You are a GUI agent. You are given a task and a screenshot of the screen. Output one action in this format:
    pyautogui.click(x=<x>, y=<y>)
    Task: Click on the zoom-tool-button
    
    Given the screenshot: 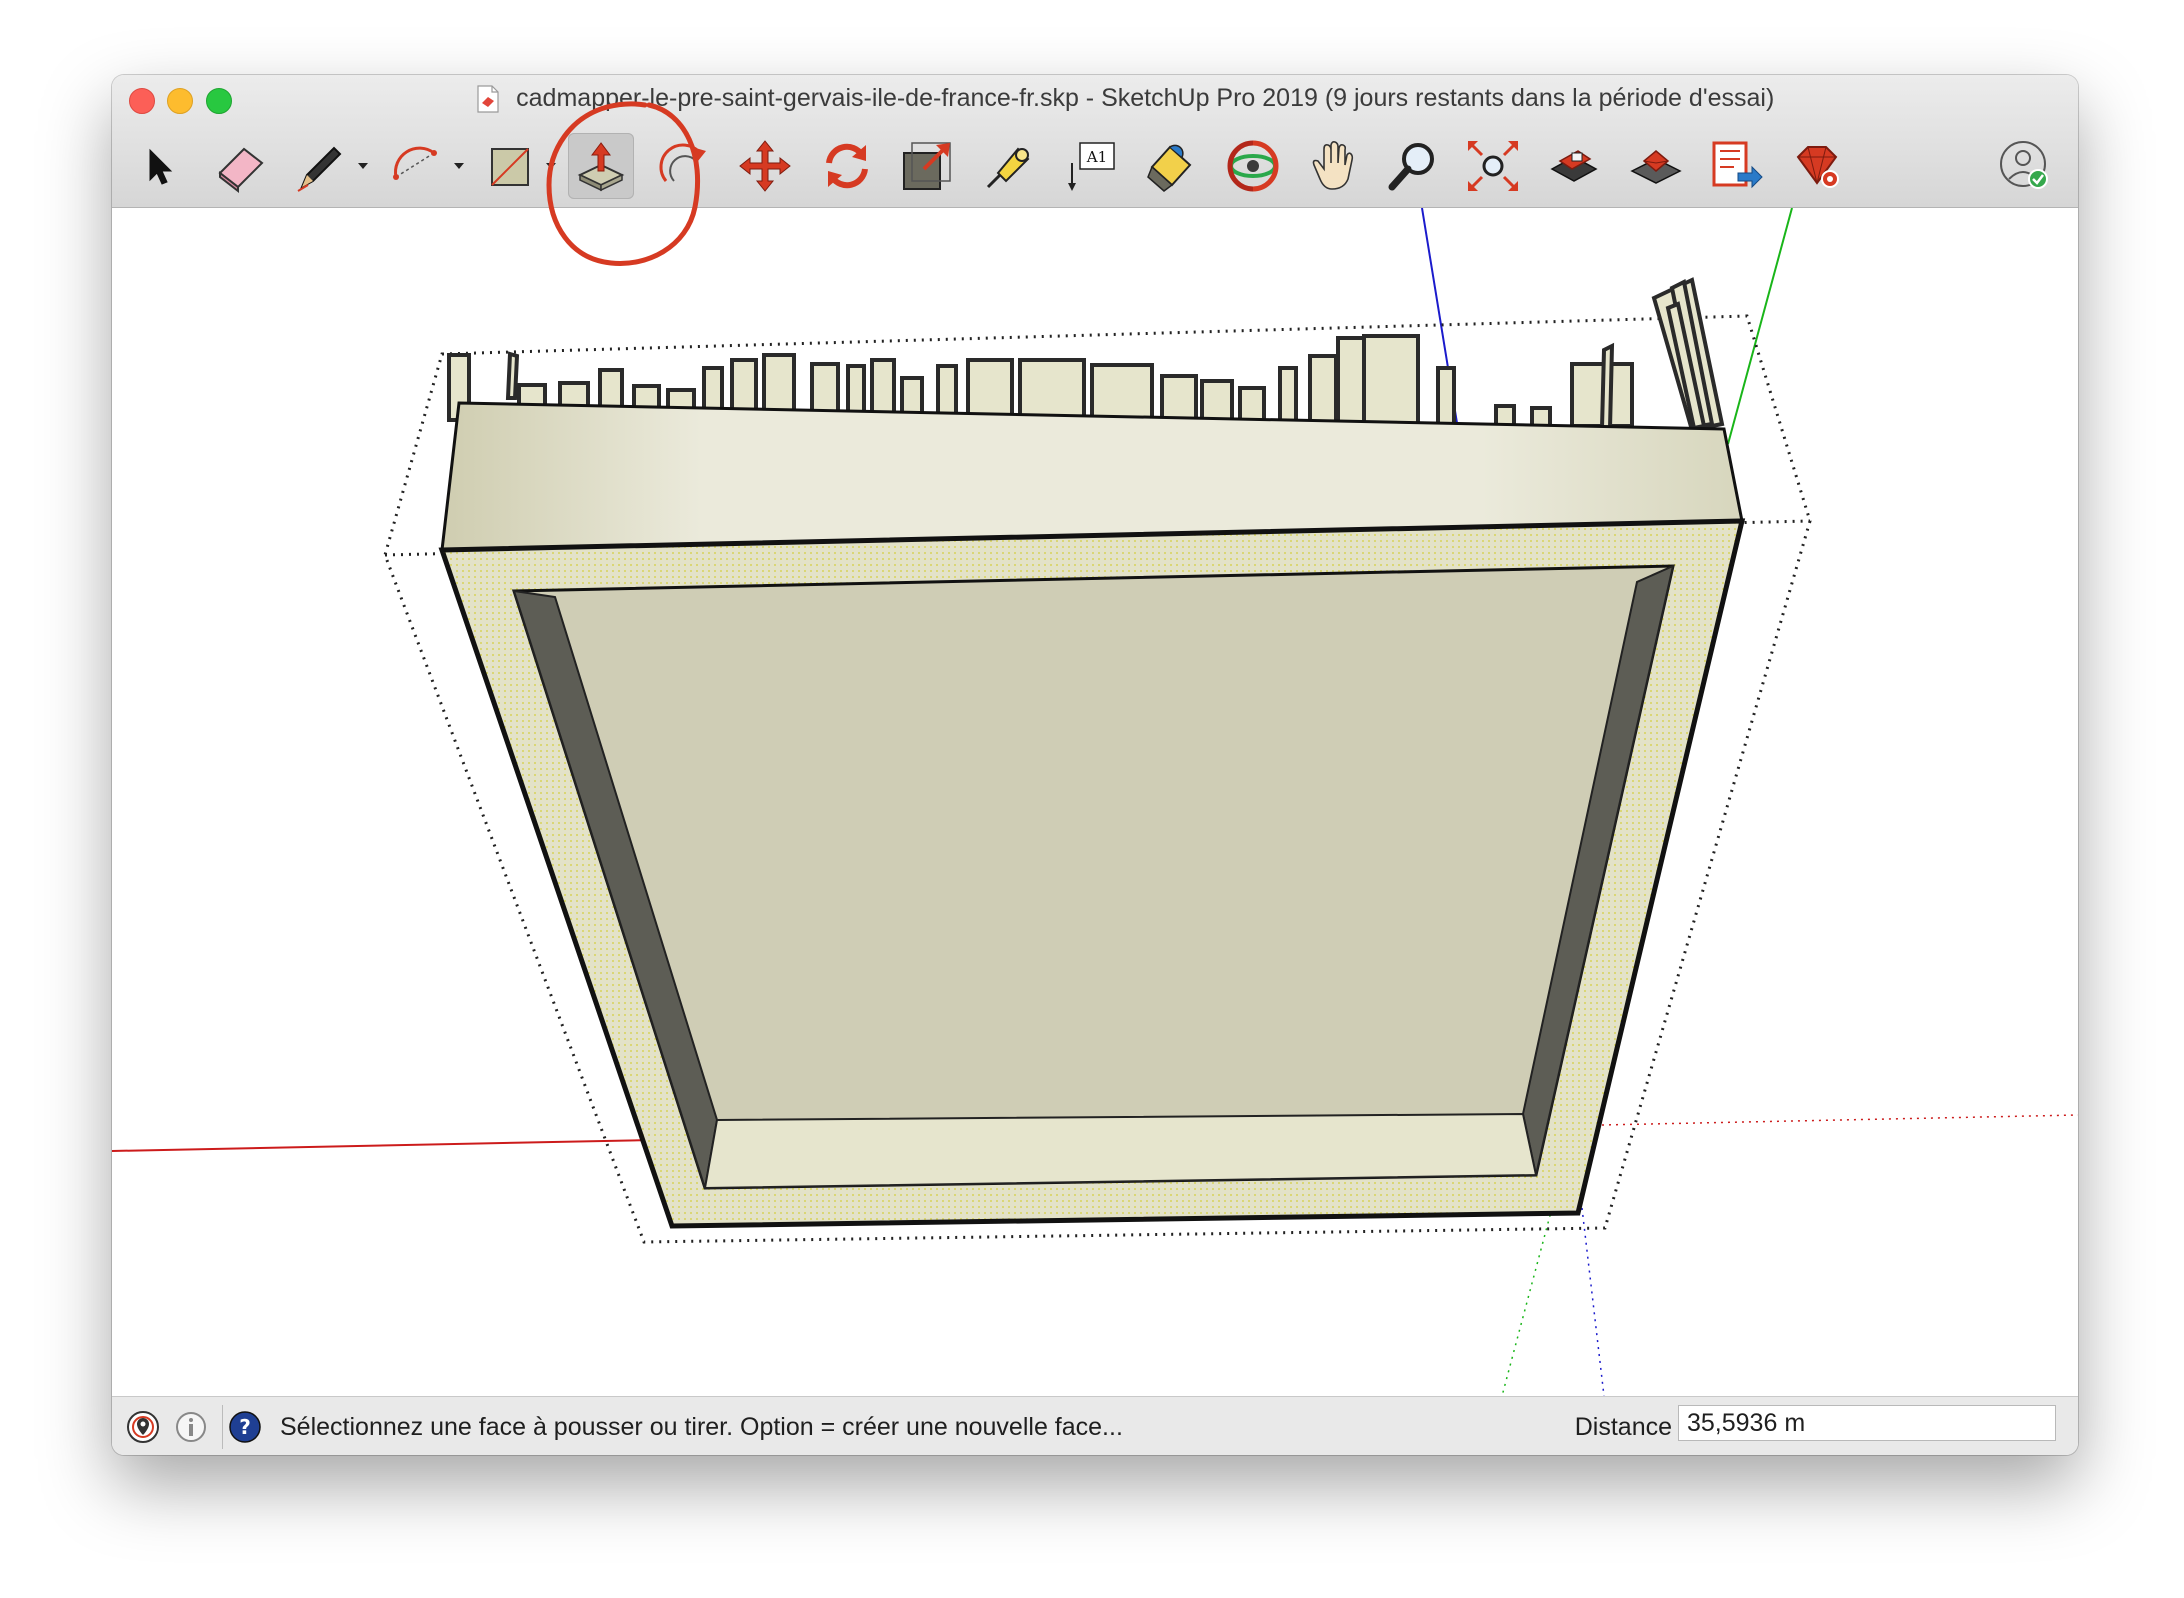 What is the action you would take?
    pyautogui.click(x=1413, y=166)
    